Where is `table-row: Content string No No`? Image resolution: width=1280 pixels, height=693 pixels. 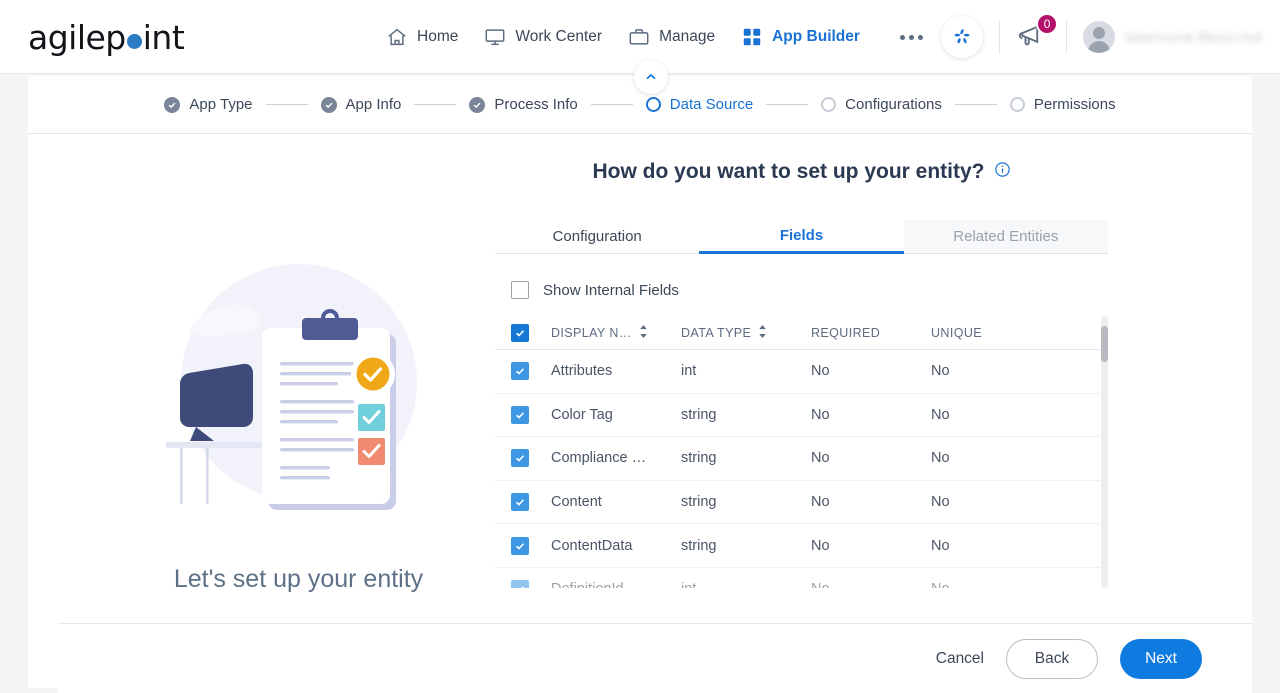 table-row: Content string No No is located at coordinates (801, 503).